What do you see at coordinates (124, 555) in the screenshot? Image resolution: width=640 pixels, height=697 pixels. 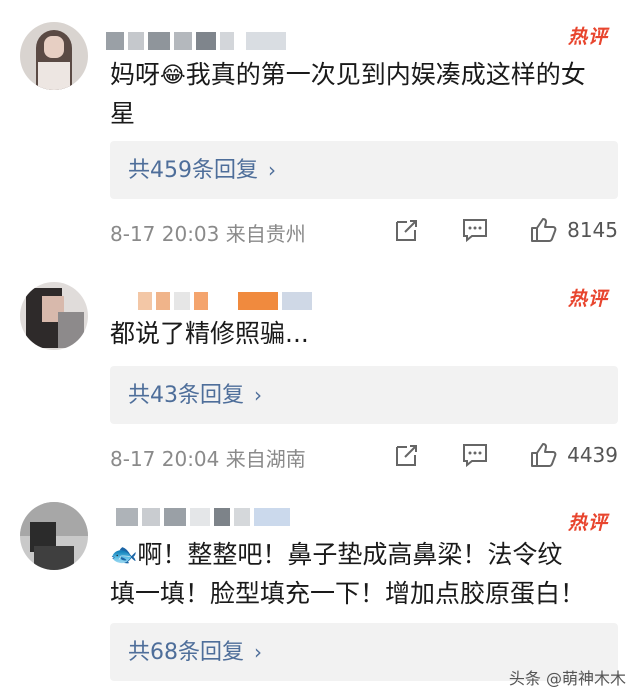 I see `fish-emoji-icon: 🐟` at bounding box center [124, 555].